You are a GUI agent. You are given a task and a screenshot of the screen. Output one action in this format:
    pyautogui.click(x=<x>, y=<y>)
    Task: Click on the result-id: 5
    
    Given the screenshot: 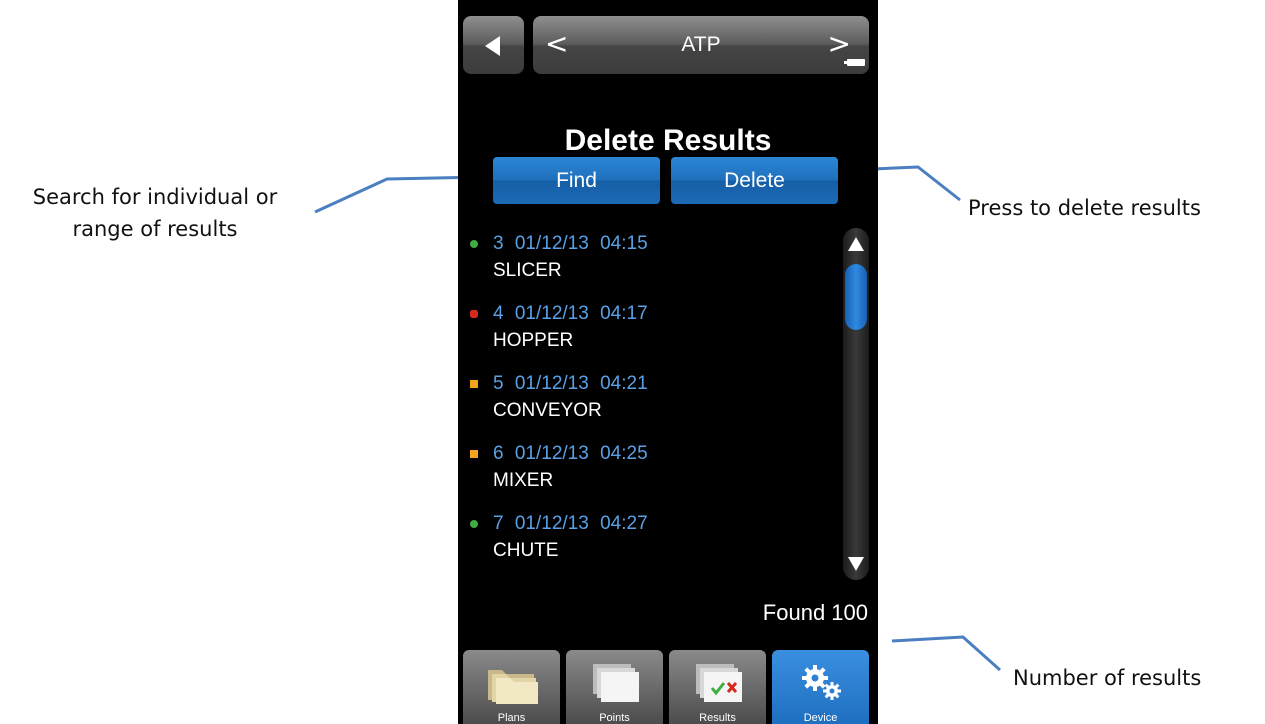 What is the action you would take?
    pyautogui.click(x=498, y=383)
    